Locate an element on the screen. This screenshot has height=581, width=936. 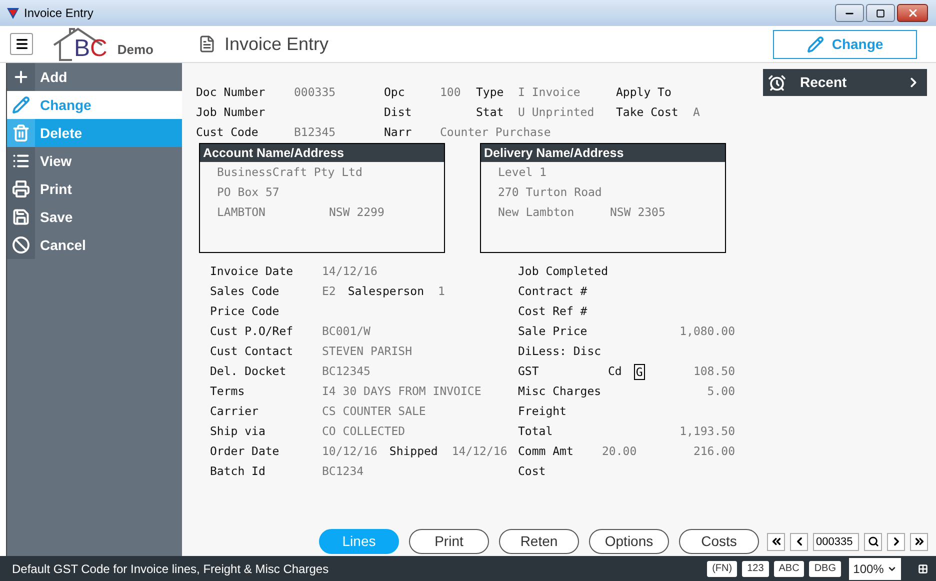
field-value: 20.00 is located at coordinates (619, 451).